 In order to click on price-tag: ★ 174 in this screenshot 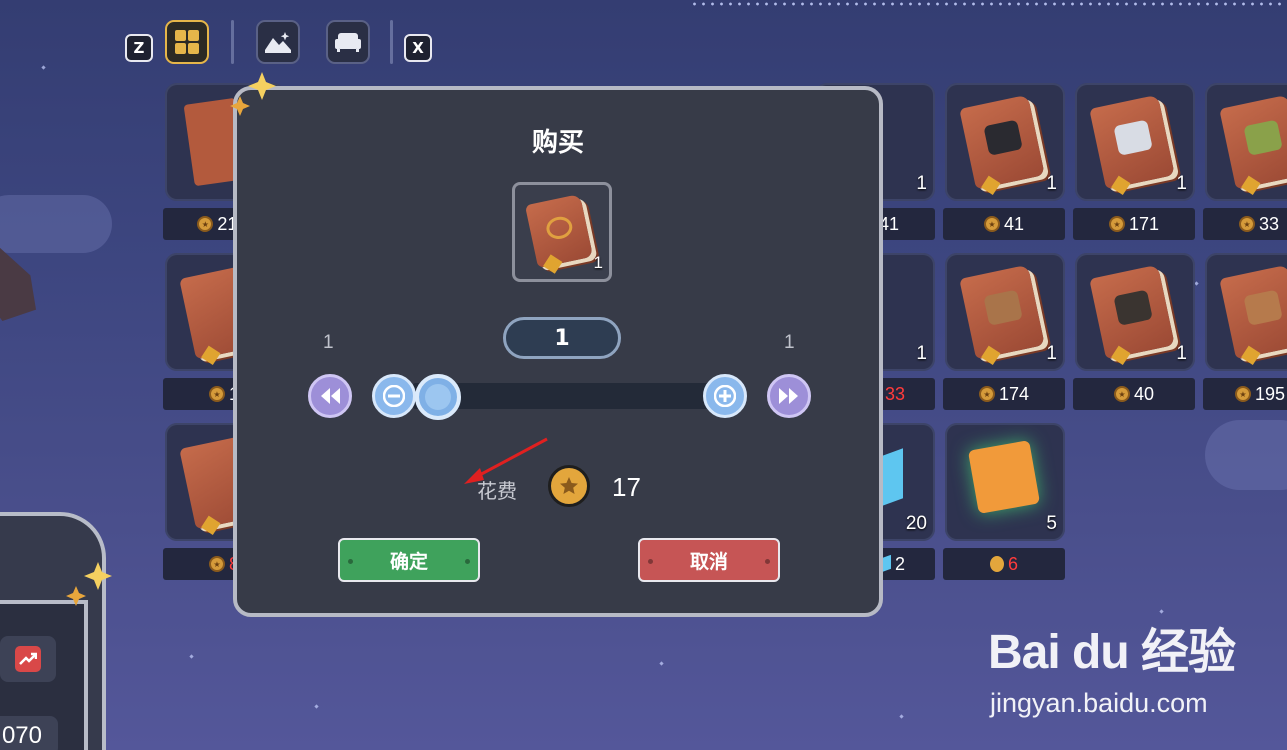, I will do `click(1004, 394)`.